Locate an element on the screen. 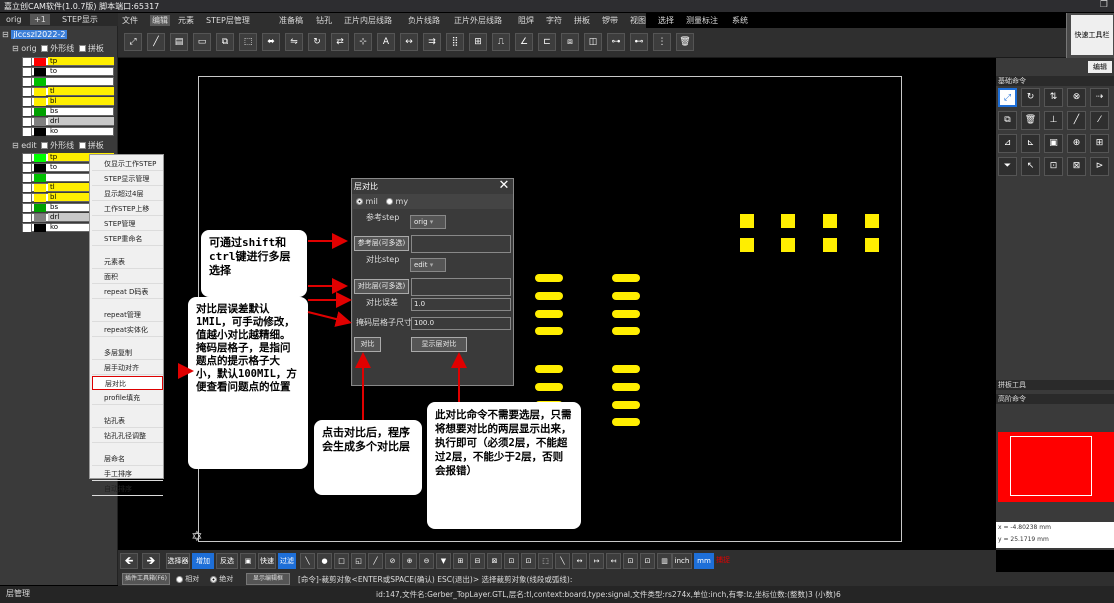  command-icon: ⊗ is located at coordinates (1076, 97).